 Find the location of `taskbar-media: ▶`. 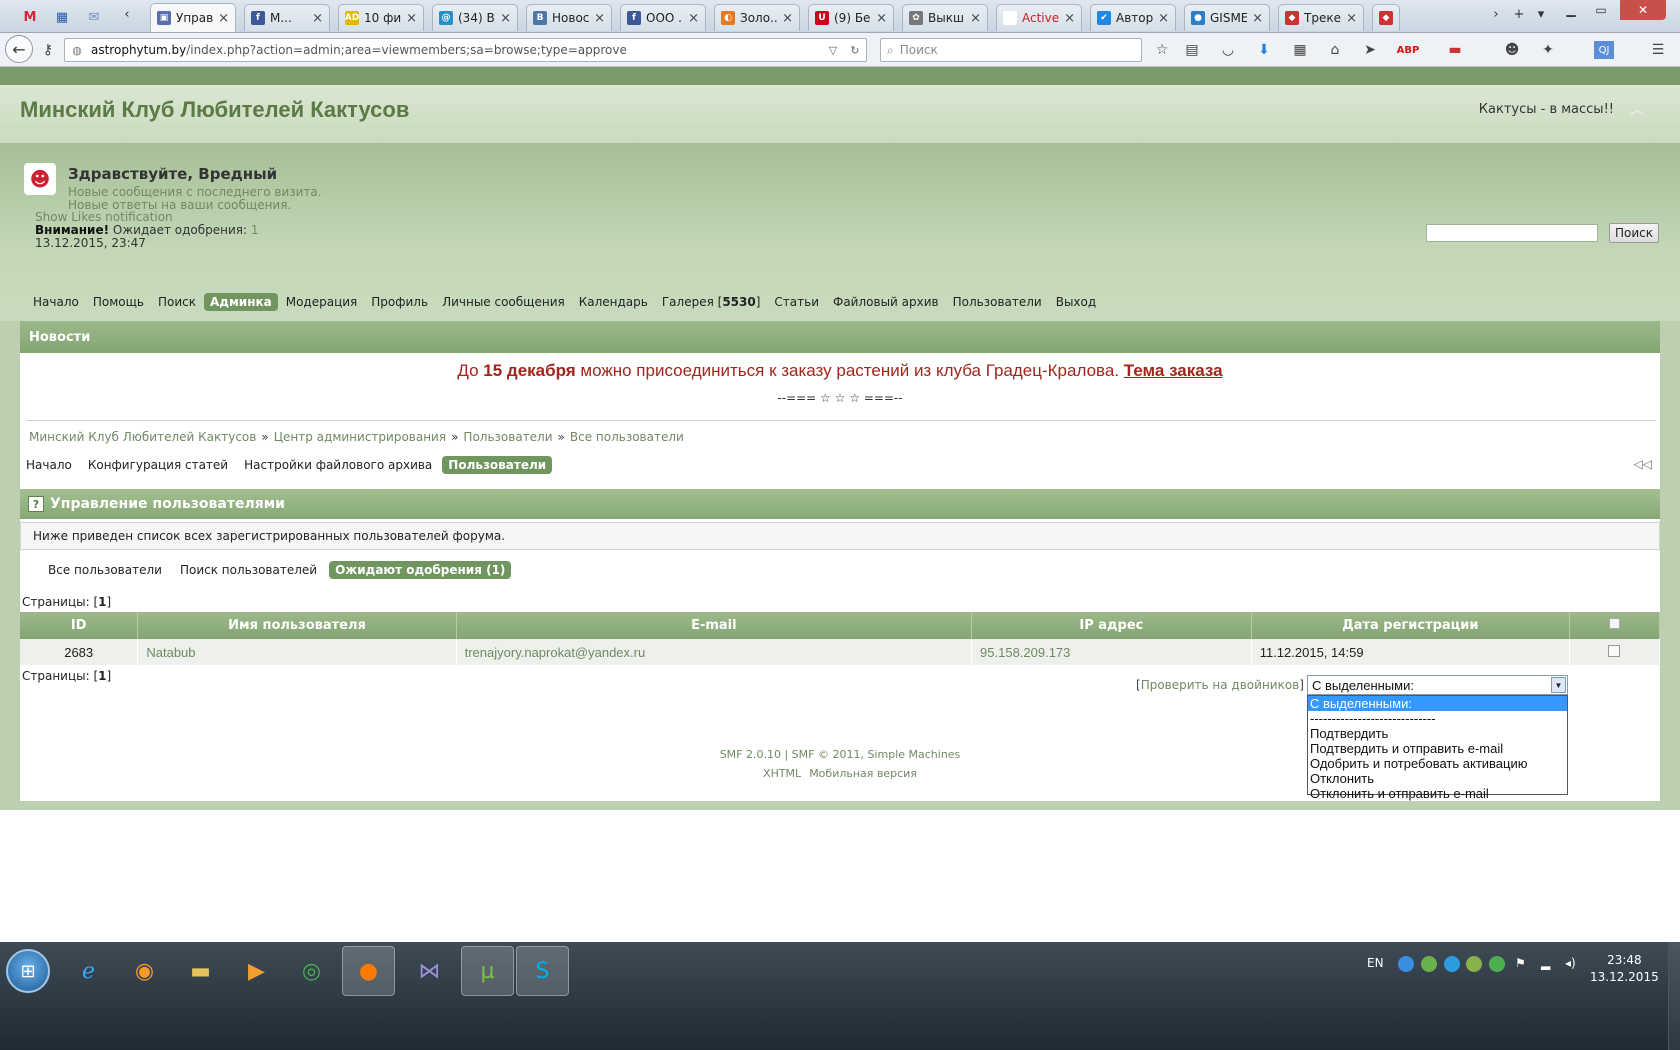

taskbar-media: ▶ is located at coordinates (256, 971).